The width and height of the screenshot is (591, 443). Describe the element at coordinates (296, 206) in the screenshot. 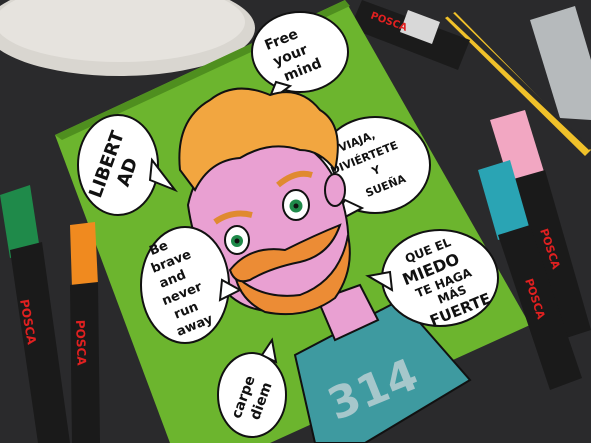

I see `right-pupil` at that location.